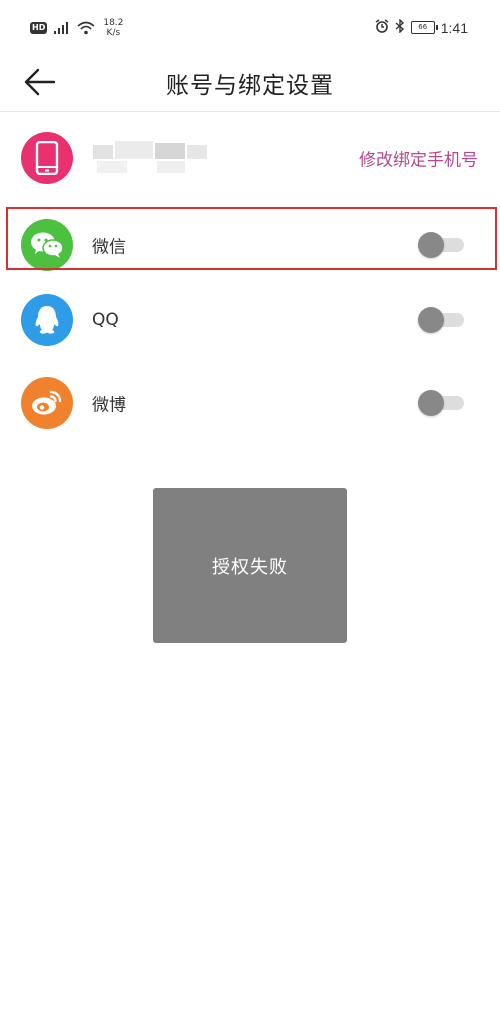 The width and height of the screenshot is (500, 1012). Describe the element at coordinates (105, 320) in the screenshot. I see `account-label-qq: QQ` at that location.